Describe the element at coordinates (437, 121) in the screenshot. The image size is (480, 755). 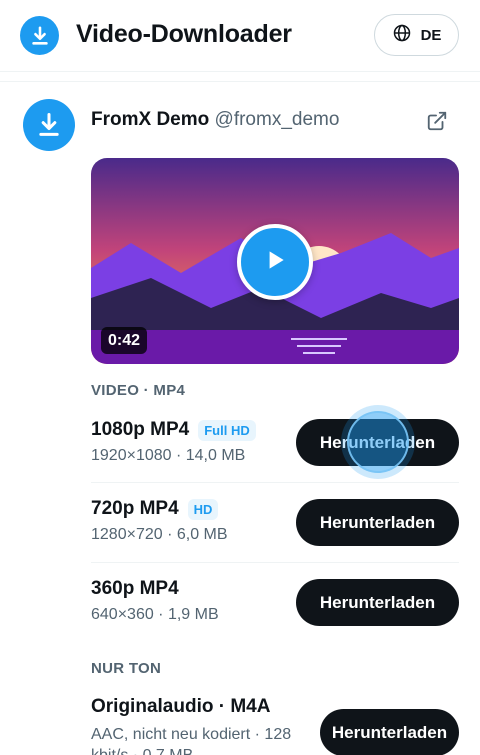
I see `external-link-icon` at that location.